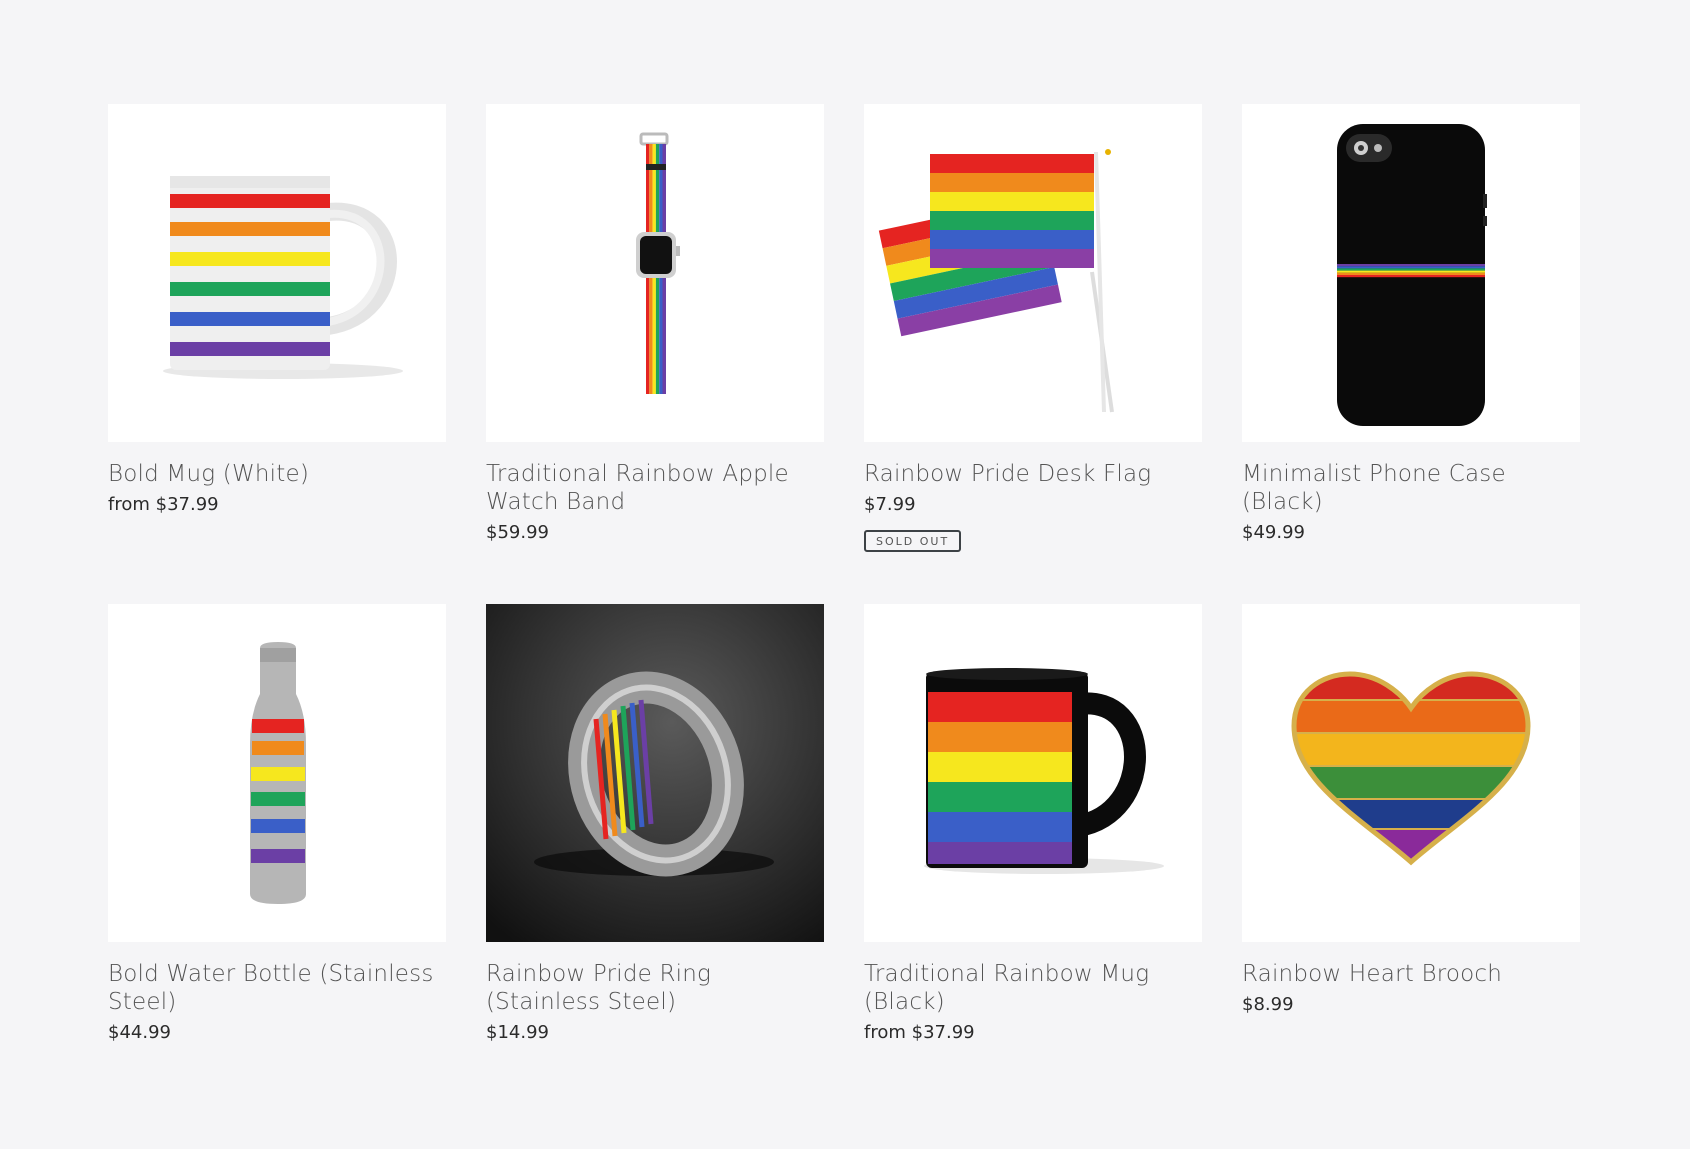 Image resolution: width=1690 pixels, height=1149 pixels. I want to click on product-card: Minimalist Phone Case (Black) $49.99, so click(1411, 354).